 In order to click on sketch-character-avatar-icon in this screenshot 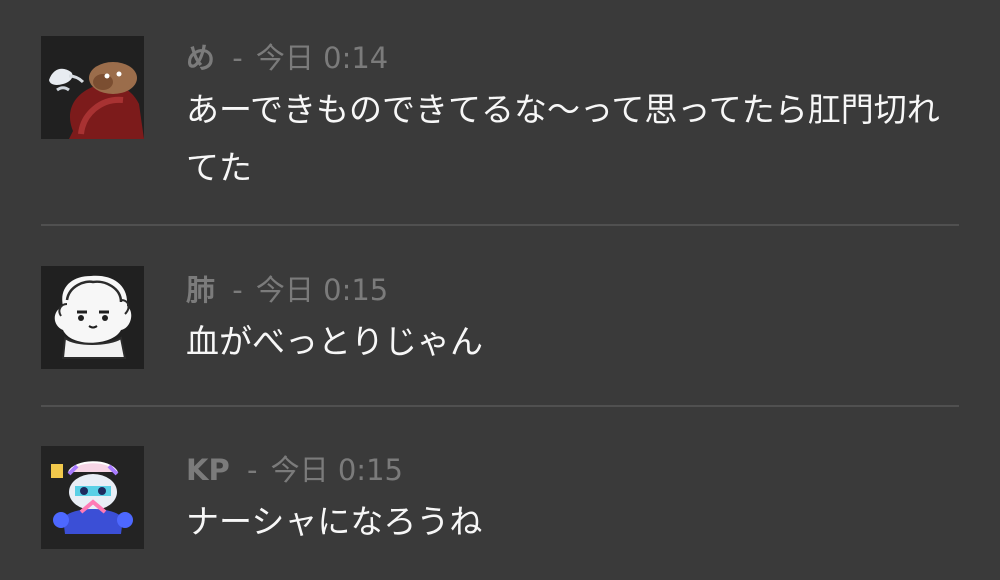, I will do `click(92, 317)`.